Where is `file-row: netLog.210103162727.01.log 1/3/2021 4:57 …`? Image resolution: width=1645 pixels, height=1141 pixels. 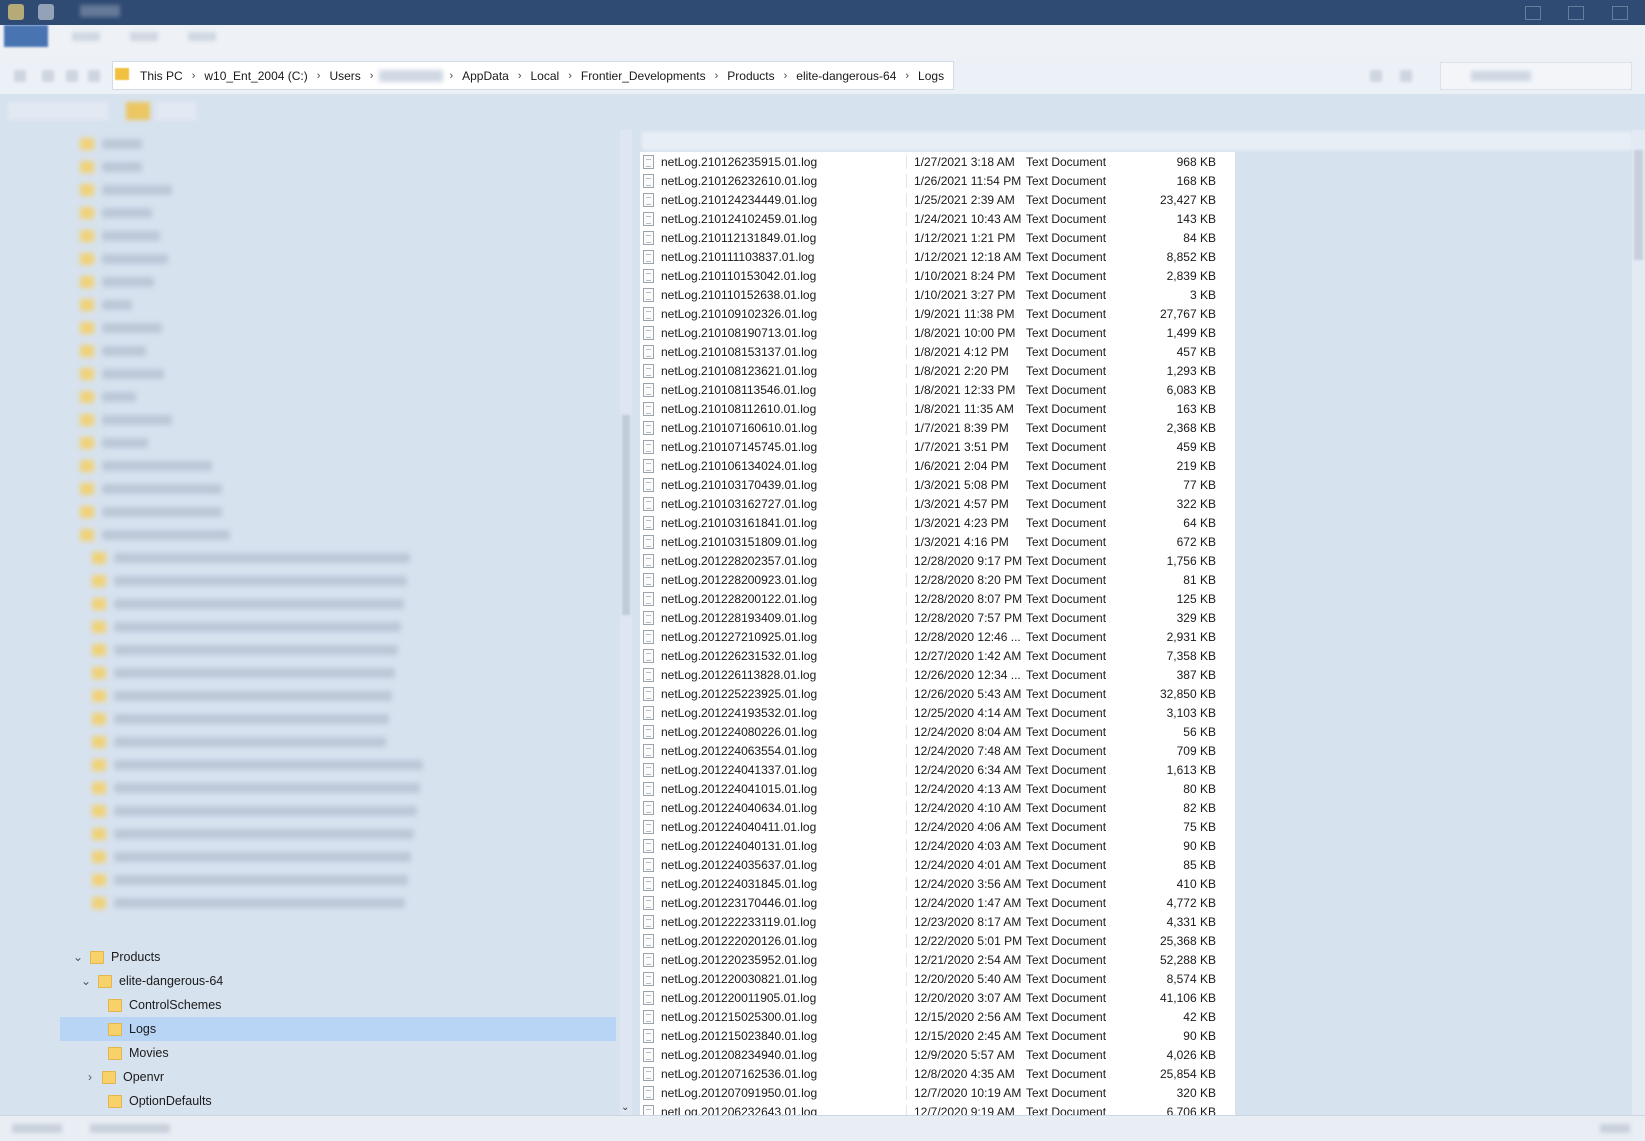 file-row: netLog.210103162727.01.log 1/3/2021 4:57 … is located at coordinates (937, 503).